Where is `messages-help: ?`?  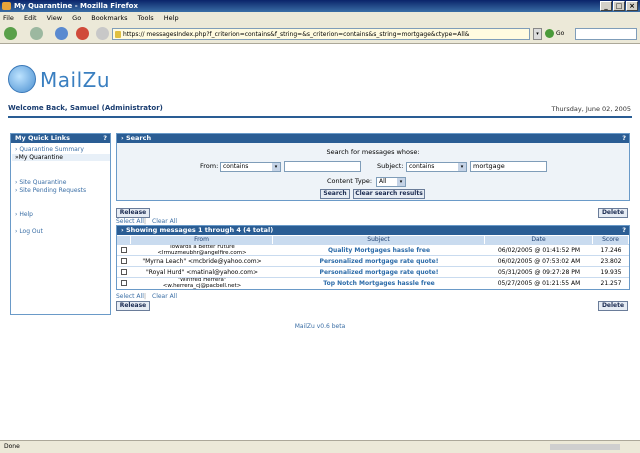
messages-help: ? is located at coordinates (624, 230).